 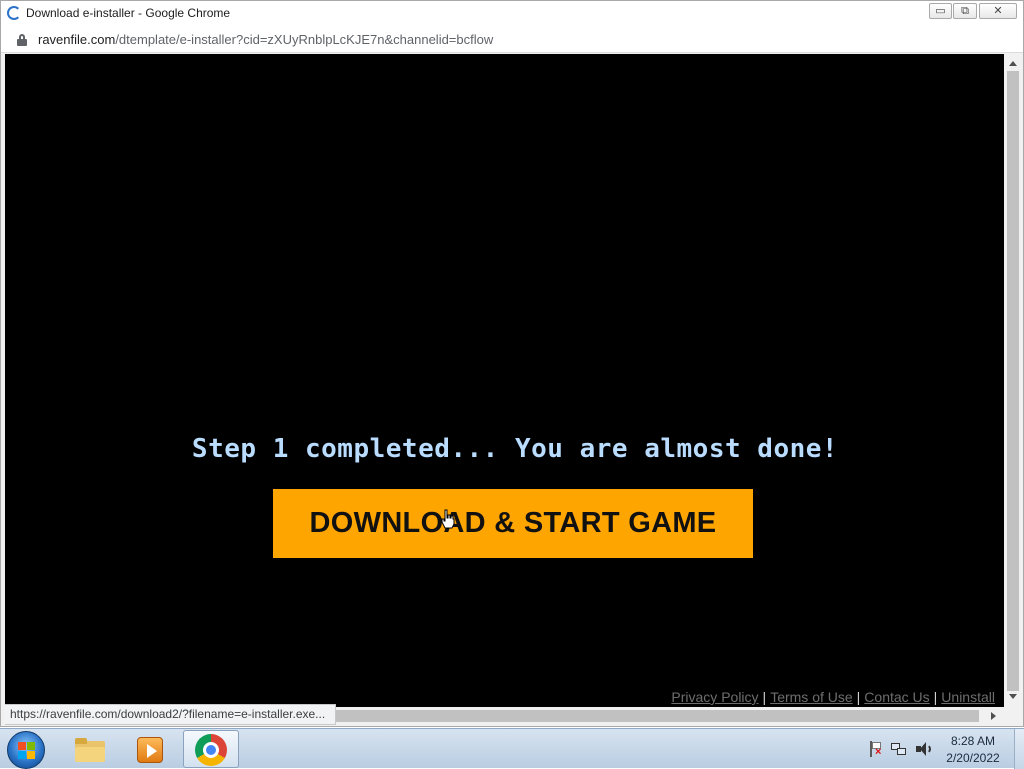 I want to click on download-start-game-button: DOWNLOAD & START GAME, so click(x=513, y=523).